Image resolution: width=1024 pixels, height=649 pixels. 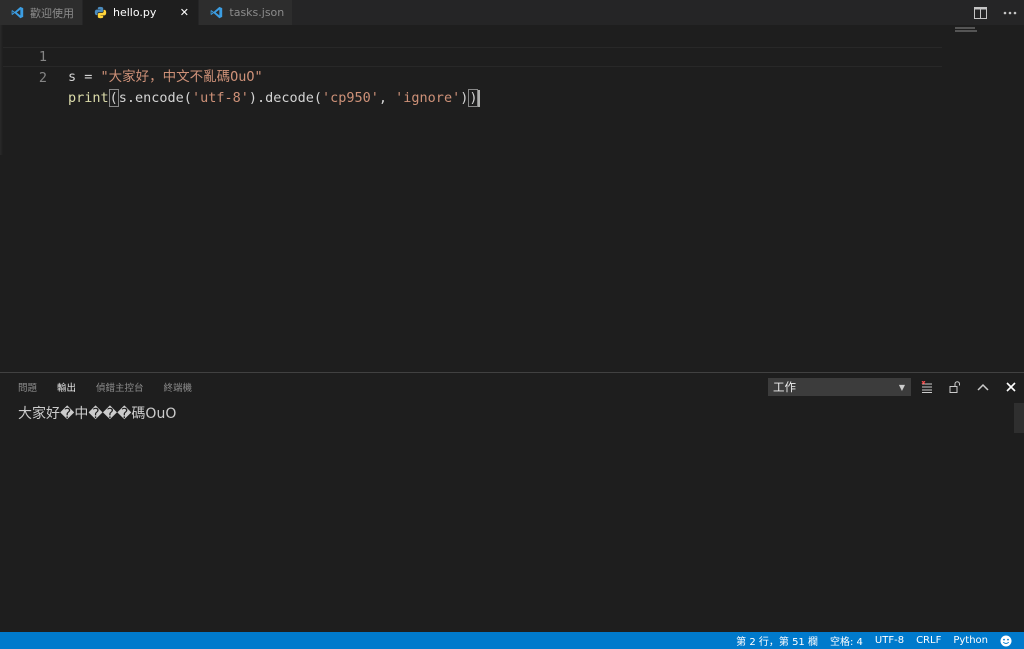 I want to click on code-token: ).decode(, so click(x=285, y=98).